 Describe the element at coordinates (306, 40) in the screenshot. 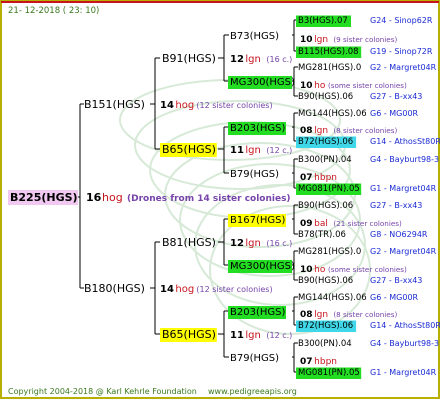

I see `ggsire-1-1-1-number: 10` at that location.